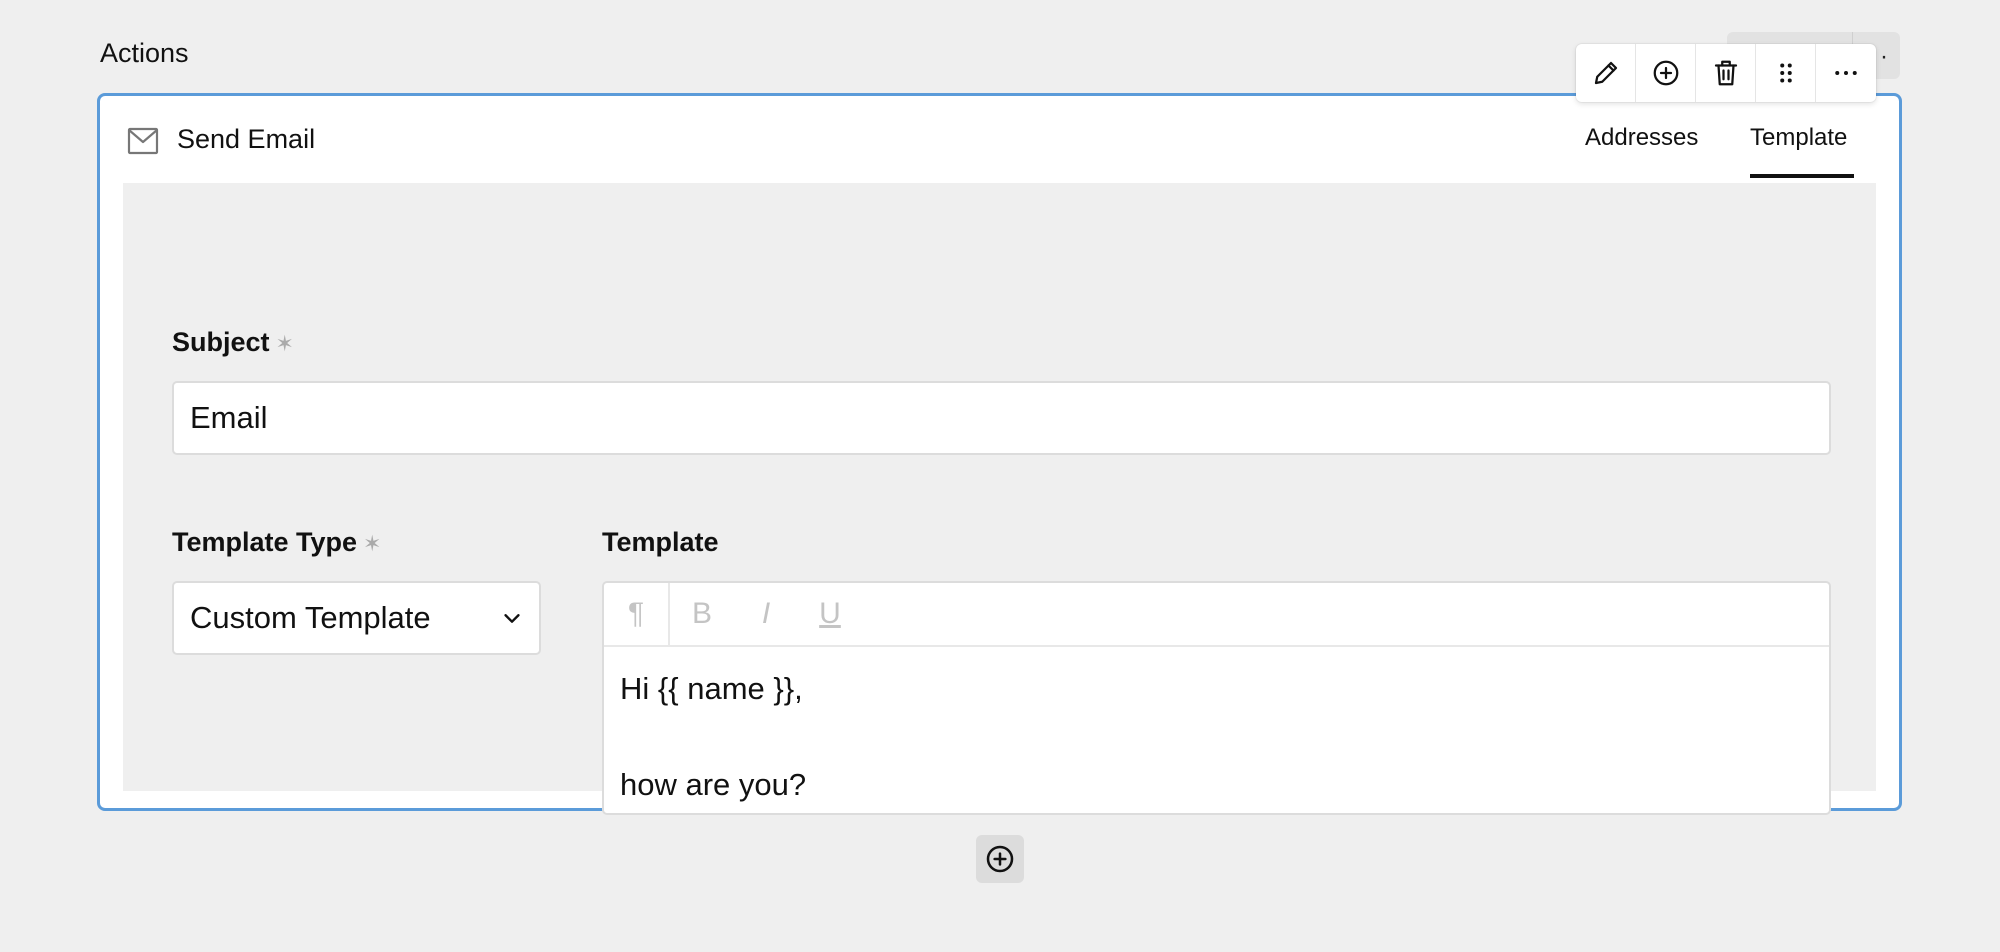 The width and height of the screenshot is (2000, 952). What do you see at coordinates (246, 139) in the screenshot?
I see `card-title: Send Email` at bounding box center [246, 139].